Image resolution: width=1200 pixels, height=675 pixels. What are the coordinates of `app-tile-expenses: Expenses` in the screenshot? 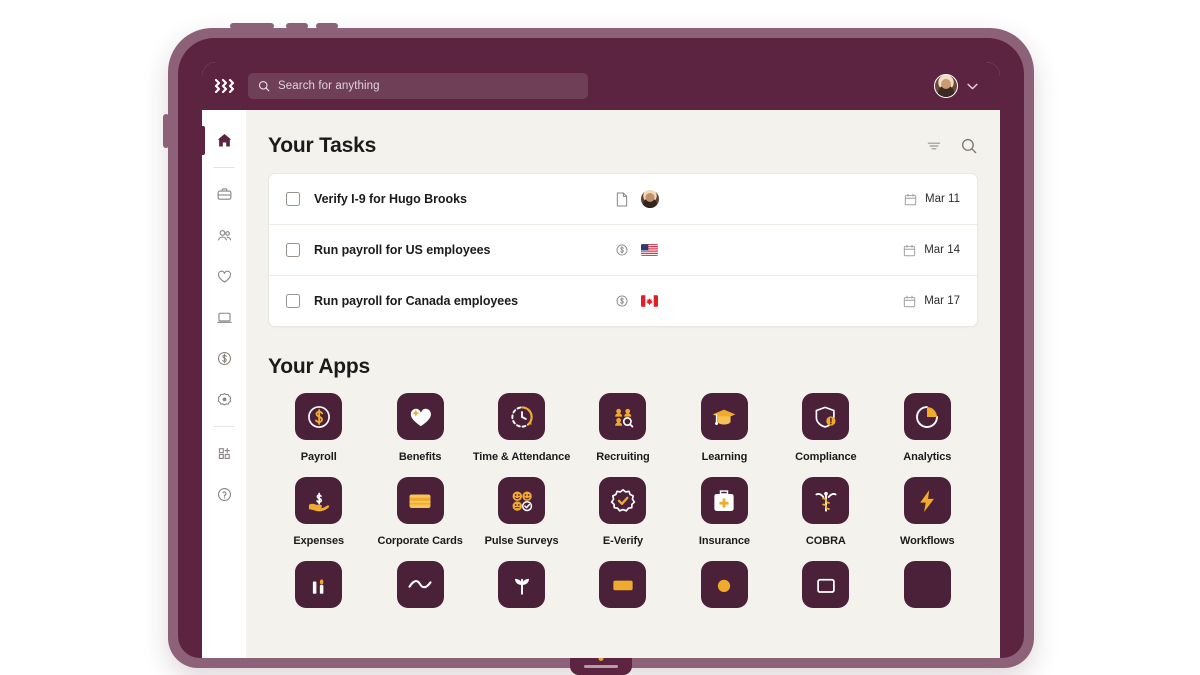 It's located at (318, 512).